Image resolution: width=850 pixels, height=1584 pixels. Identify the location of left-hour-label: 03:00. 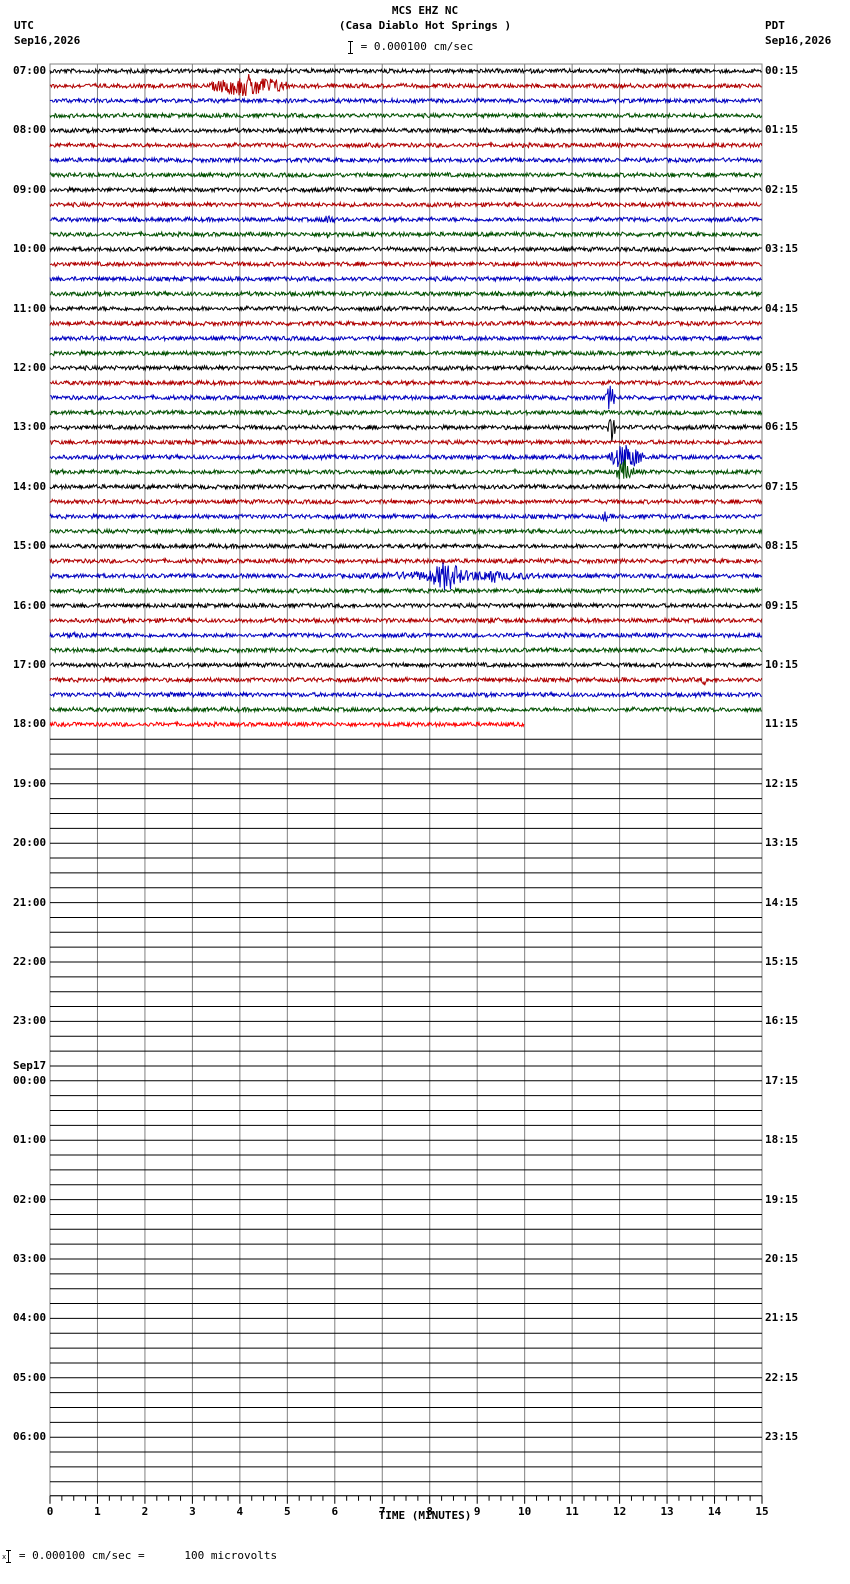
(30, 1258).